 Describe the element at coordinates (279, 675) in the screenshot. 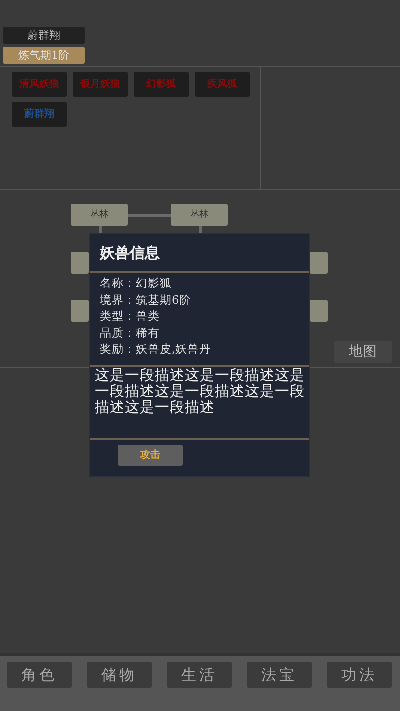

I see `nav-tab: 法宝` at that location.